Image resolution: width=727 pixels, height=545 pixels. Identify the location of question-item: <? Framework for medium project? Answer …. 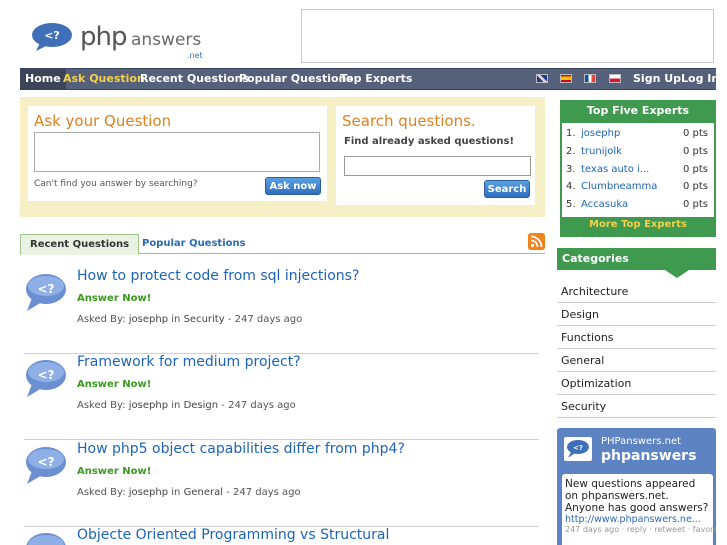
(281, 397).